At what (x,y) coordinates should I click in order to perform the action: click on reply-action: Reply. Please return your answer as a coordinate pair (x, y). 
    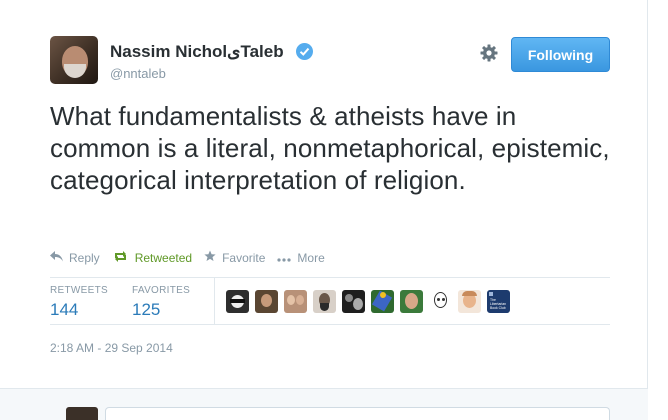
    Looking at the image, I should click on (75, 257).